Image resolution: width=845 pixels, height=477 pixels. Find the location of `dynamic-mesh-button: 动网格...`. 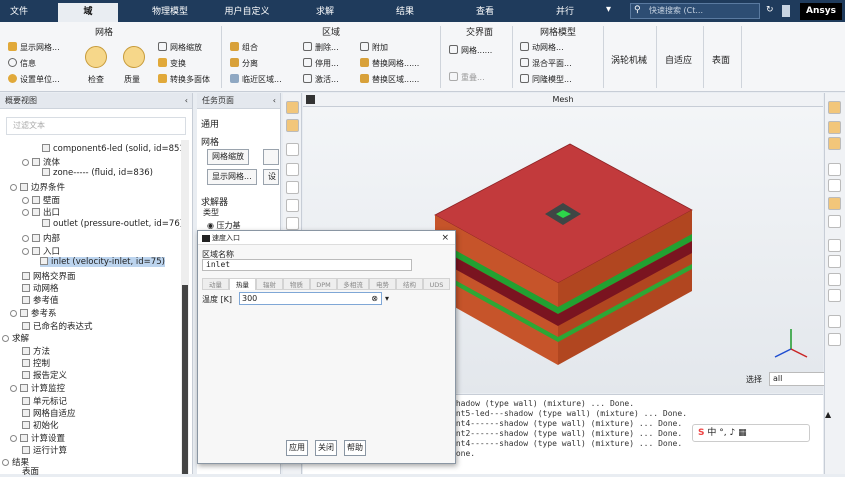

dynamic-mesh-button: 动网格... is located at coordinates (542, 47).